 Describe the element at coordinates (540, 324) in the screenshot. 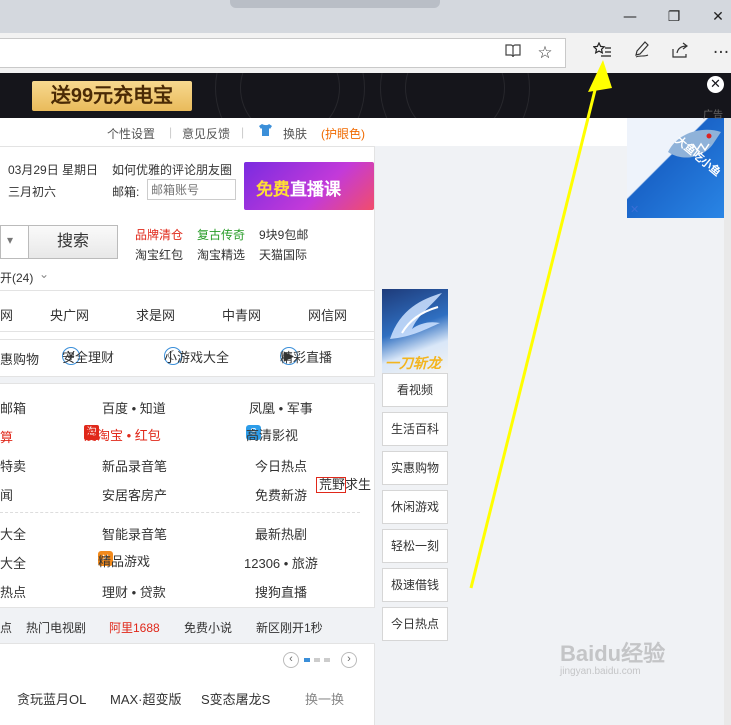

I see `annotation-arrow` at that location.